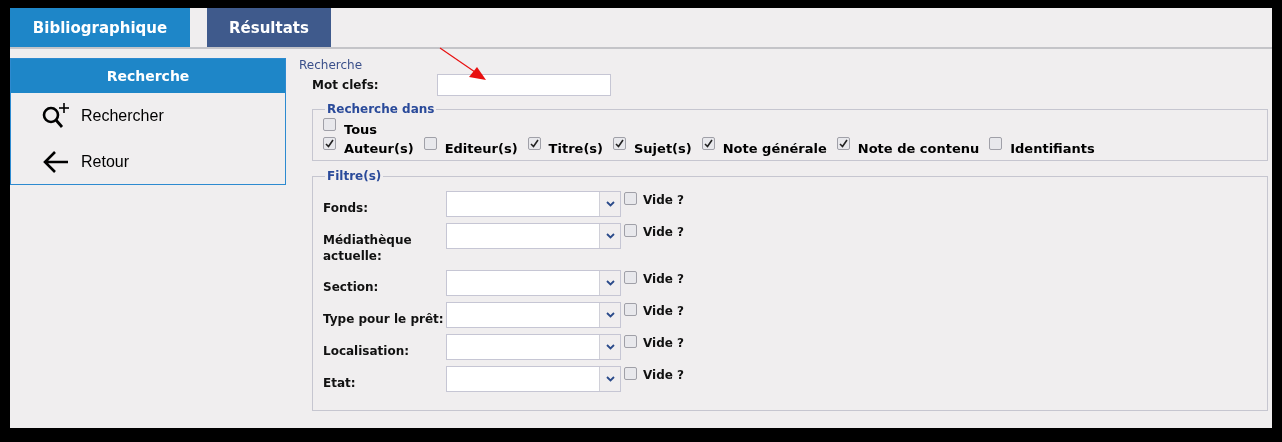  What do you see at coordinates (384, 319) in the screenshot?
I see `field-label: Type pour le prêt:` at bounding box center [384, 319].